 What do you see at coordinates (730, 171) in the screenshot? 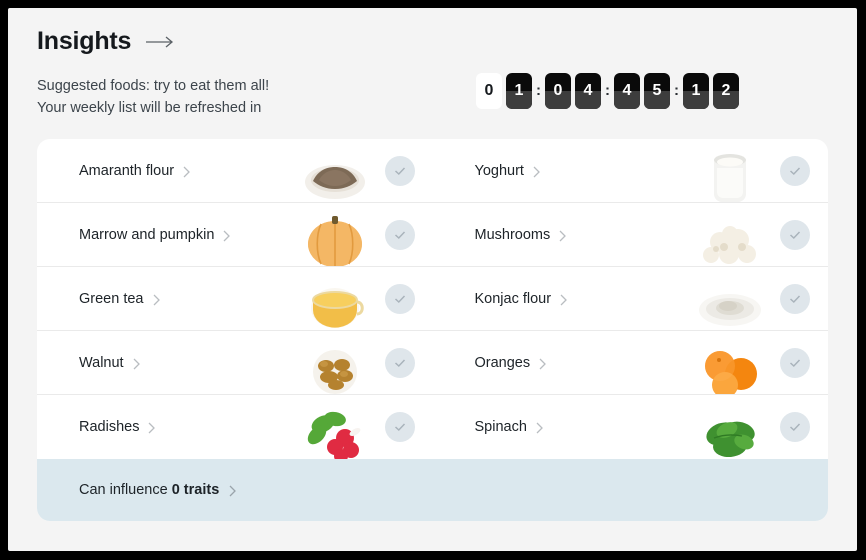
I see `yoghurt-photo` at bounding box center [730, 171].